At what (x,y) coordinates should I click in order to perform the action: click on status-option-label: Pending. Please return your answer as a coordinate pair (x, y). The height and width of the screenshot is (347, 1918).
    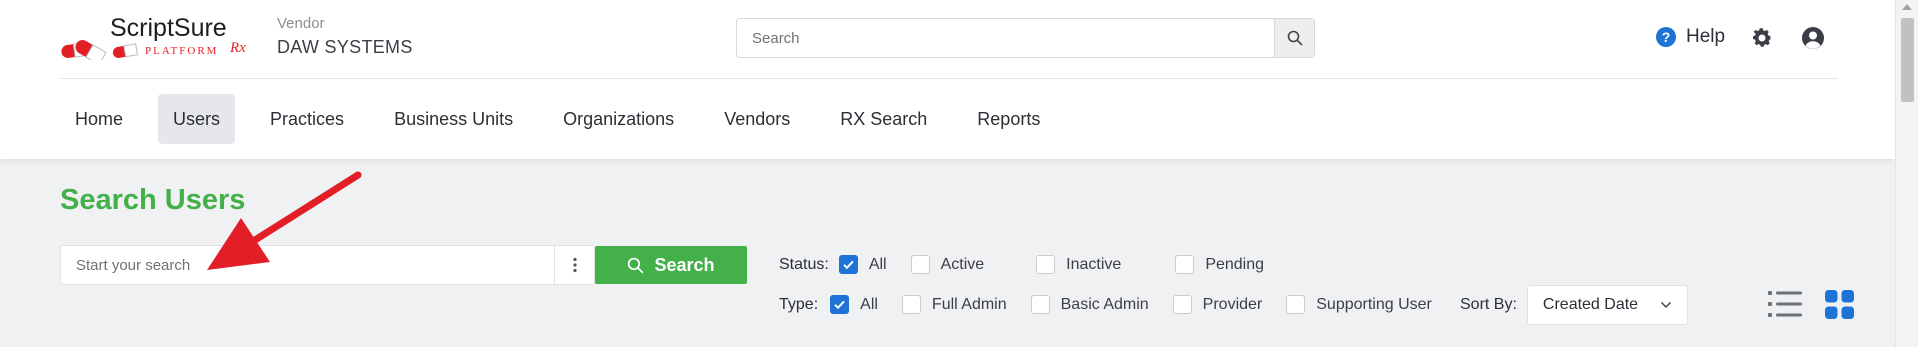
    Looking at the image, I should click on (1235, 264).